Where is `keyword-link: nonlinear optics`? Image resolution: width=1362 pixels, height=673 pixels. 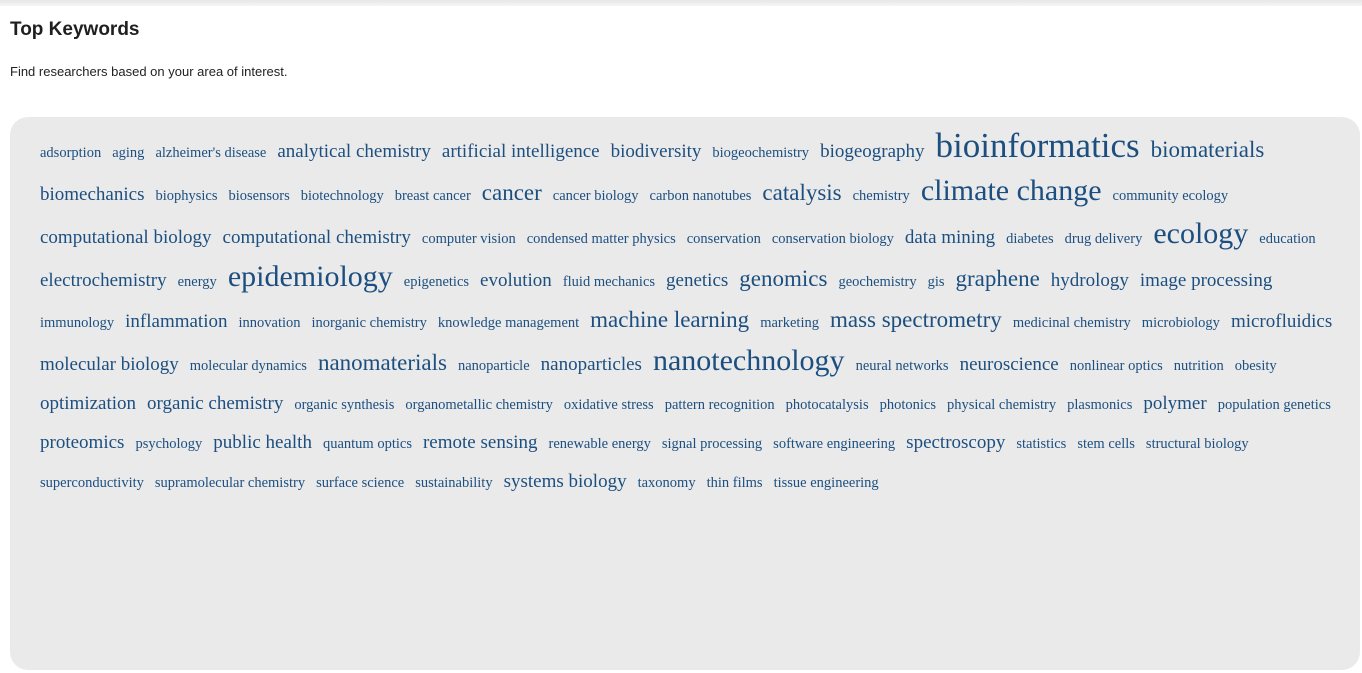 keyword-link: nonlinear optics is located at coordinates (1116, 366).